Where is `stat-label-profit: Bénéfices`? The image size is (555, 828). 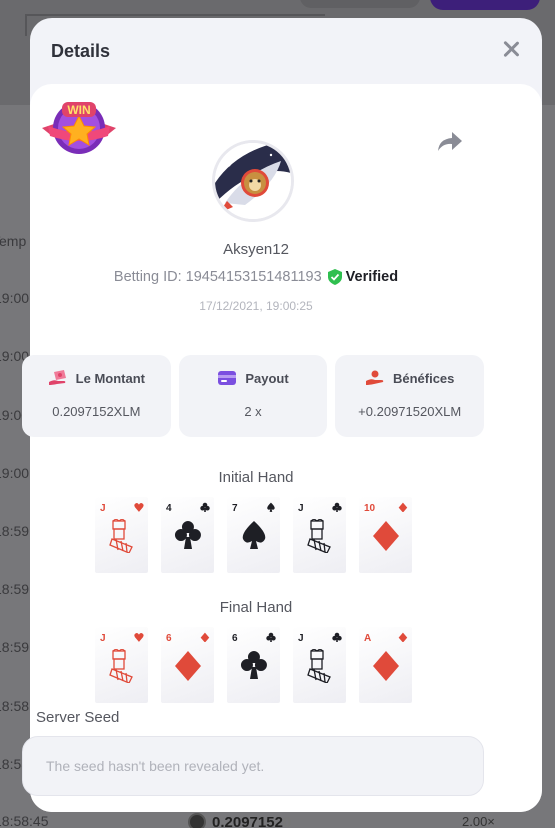
stat-label-profit: Bénéfices is located at coordinates (423, 378).